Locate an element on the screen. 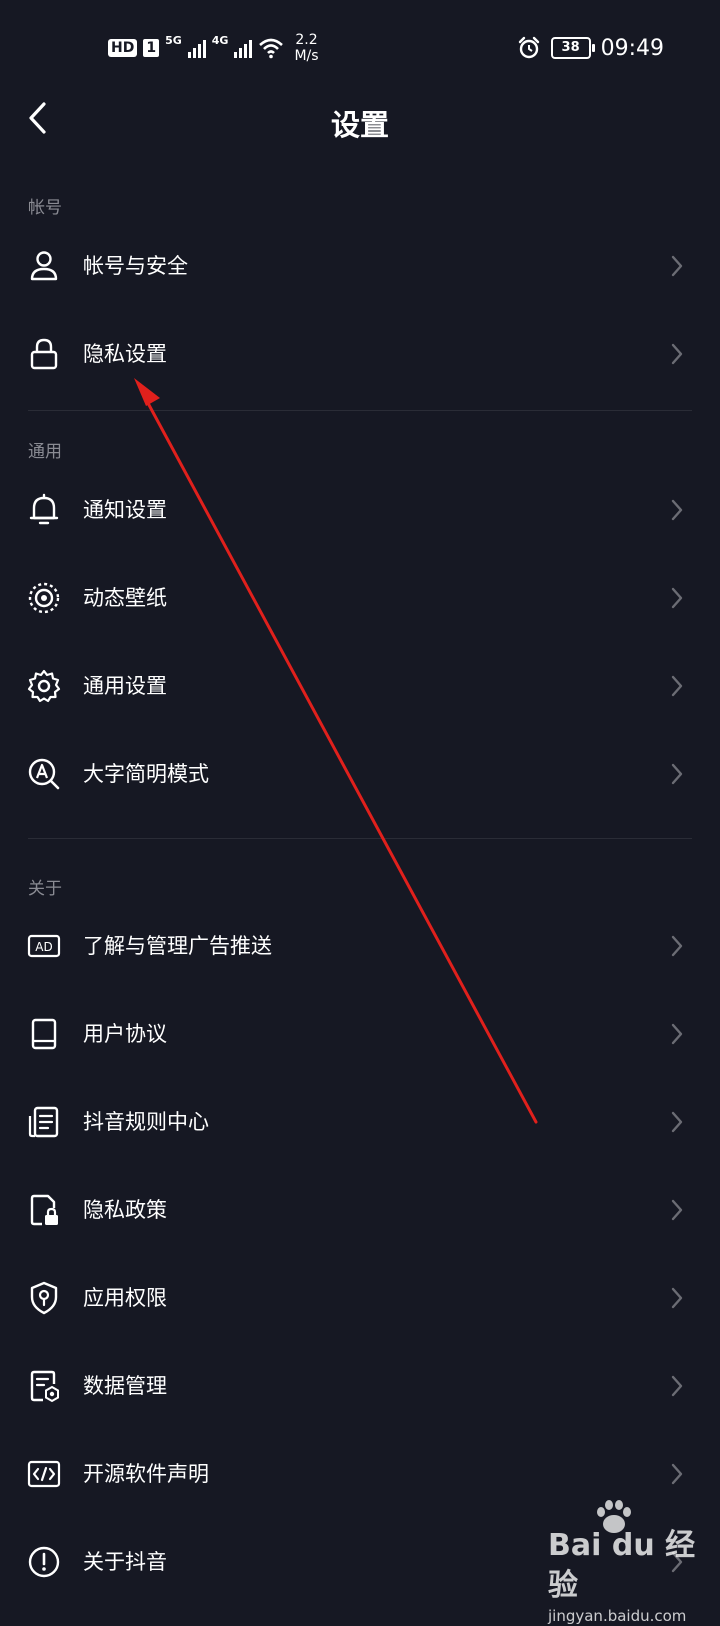  network-speed: 2.2 M/s is located at coordinates (306, 48).